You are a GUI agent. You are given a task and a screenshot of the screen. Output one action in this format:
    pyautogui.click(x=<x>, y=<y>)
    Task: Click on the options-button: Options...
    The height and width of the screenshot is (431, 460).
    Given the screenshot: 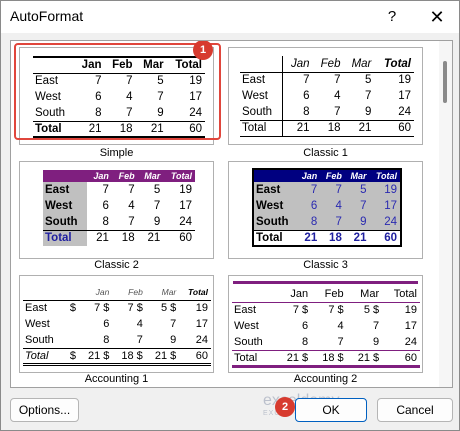 What is the action you would take?
    pyautogui.click(x=44, y=410)
    